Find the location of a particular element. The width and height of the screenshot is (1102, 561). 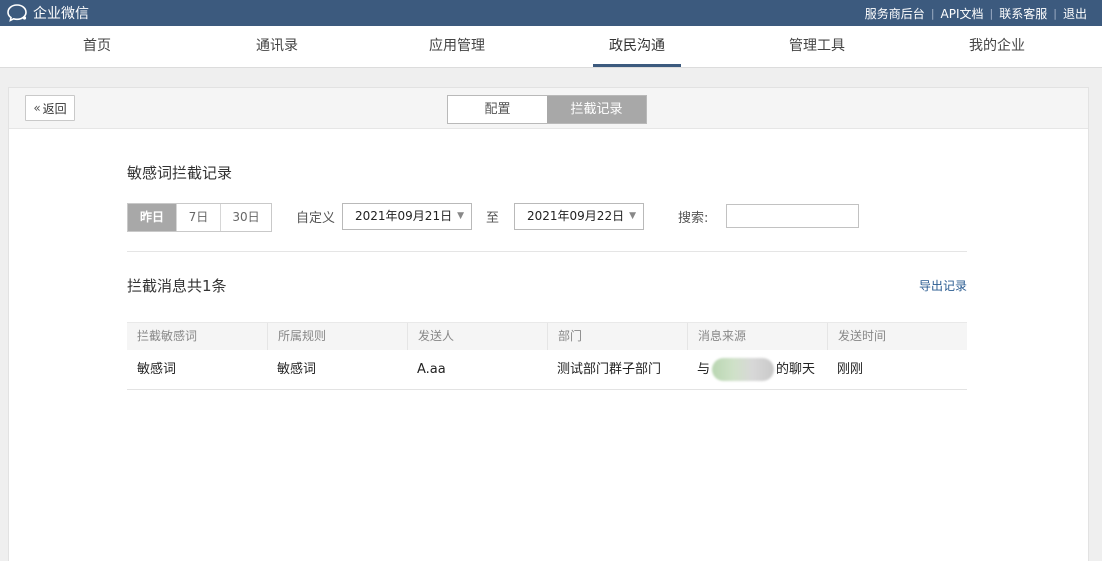

custom-label: 自定义 is located at coordinates (316, 218).